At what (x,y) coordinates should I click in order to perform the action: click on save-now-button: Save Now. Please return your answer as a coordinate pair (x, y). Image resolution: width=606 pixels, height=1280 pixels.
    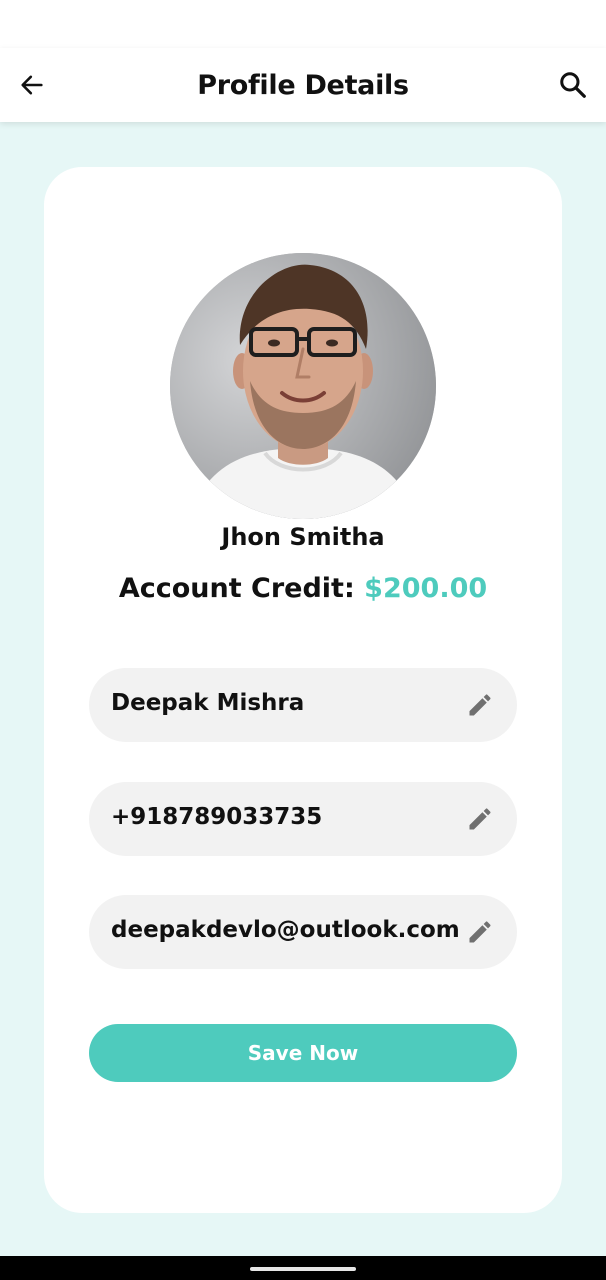
    Looking at the image, I should click on (303, 1053).